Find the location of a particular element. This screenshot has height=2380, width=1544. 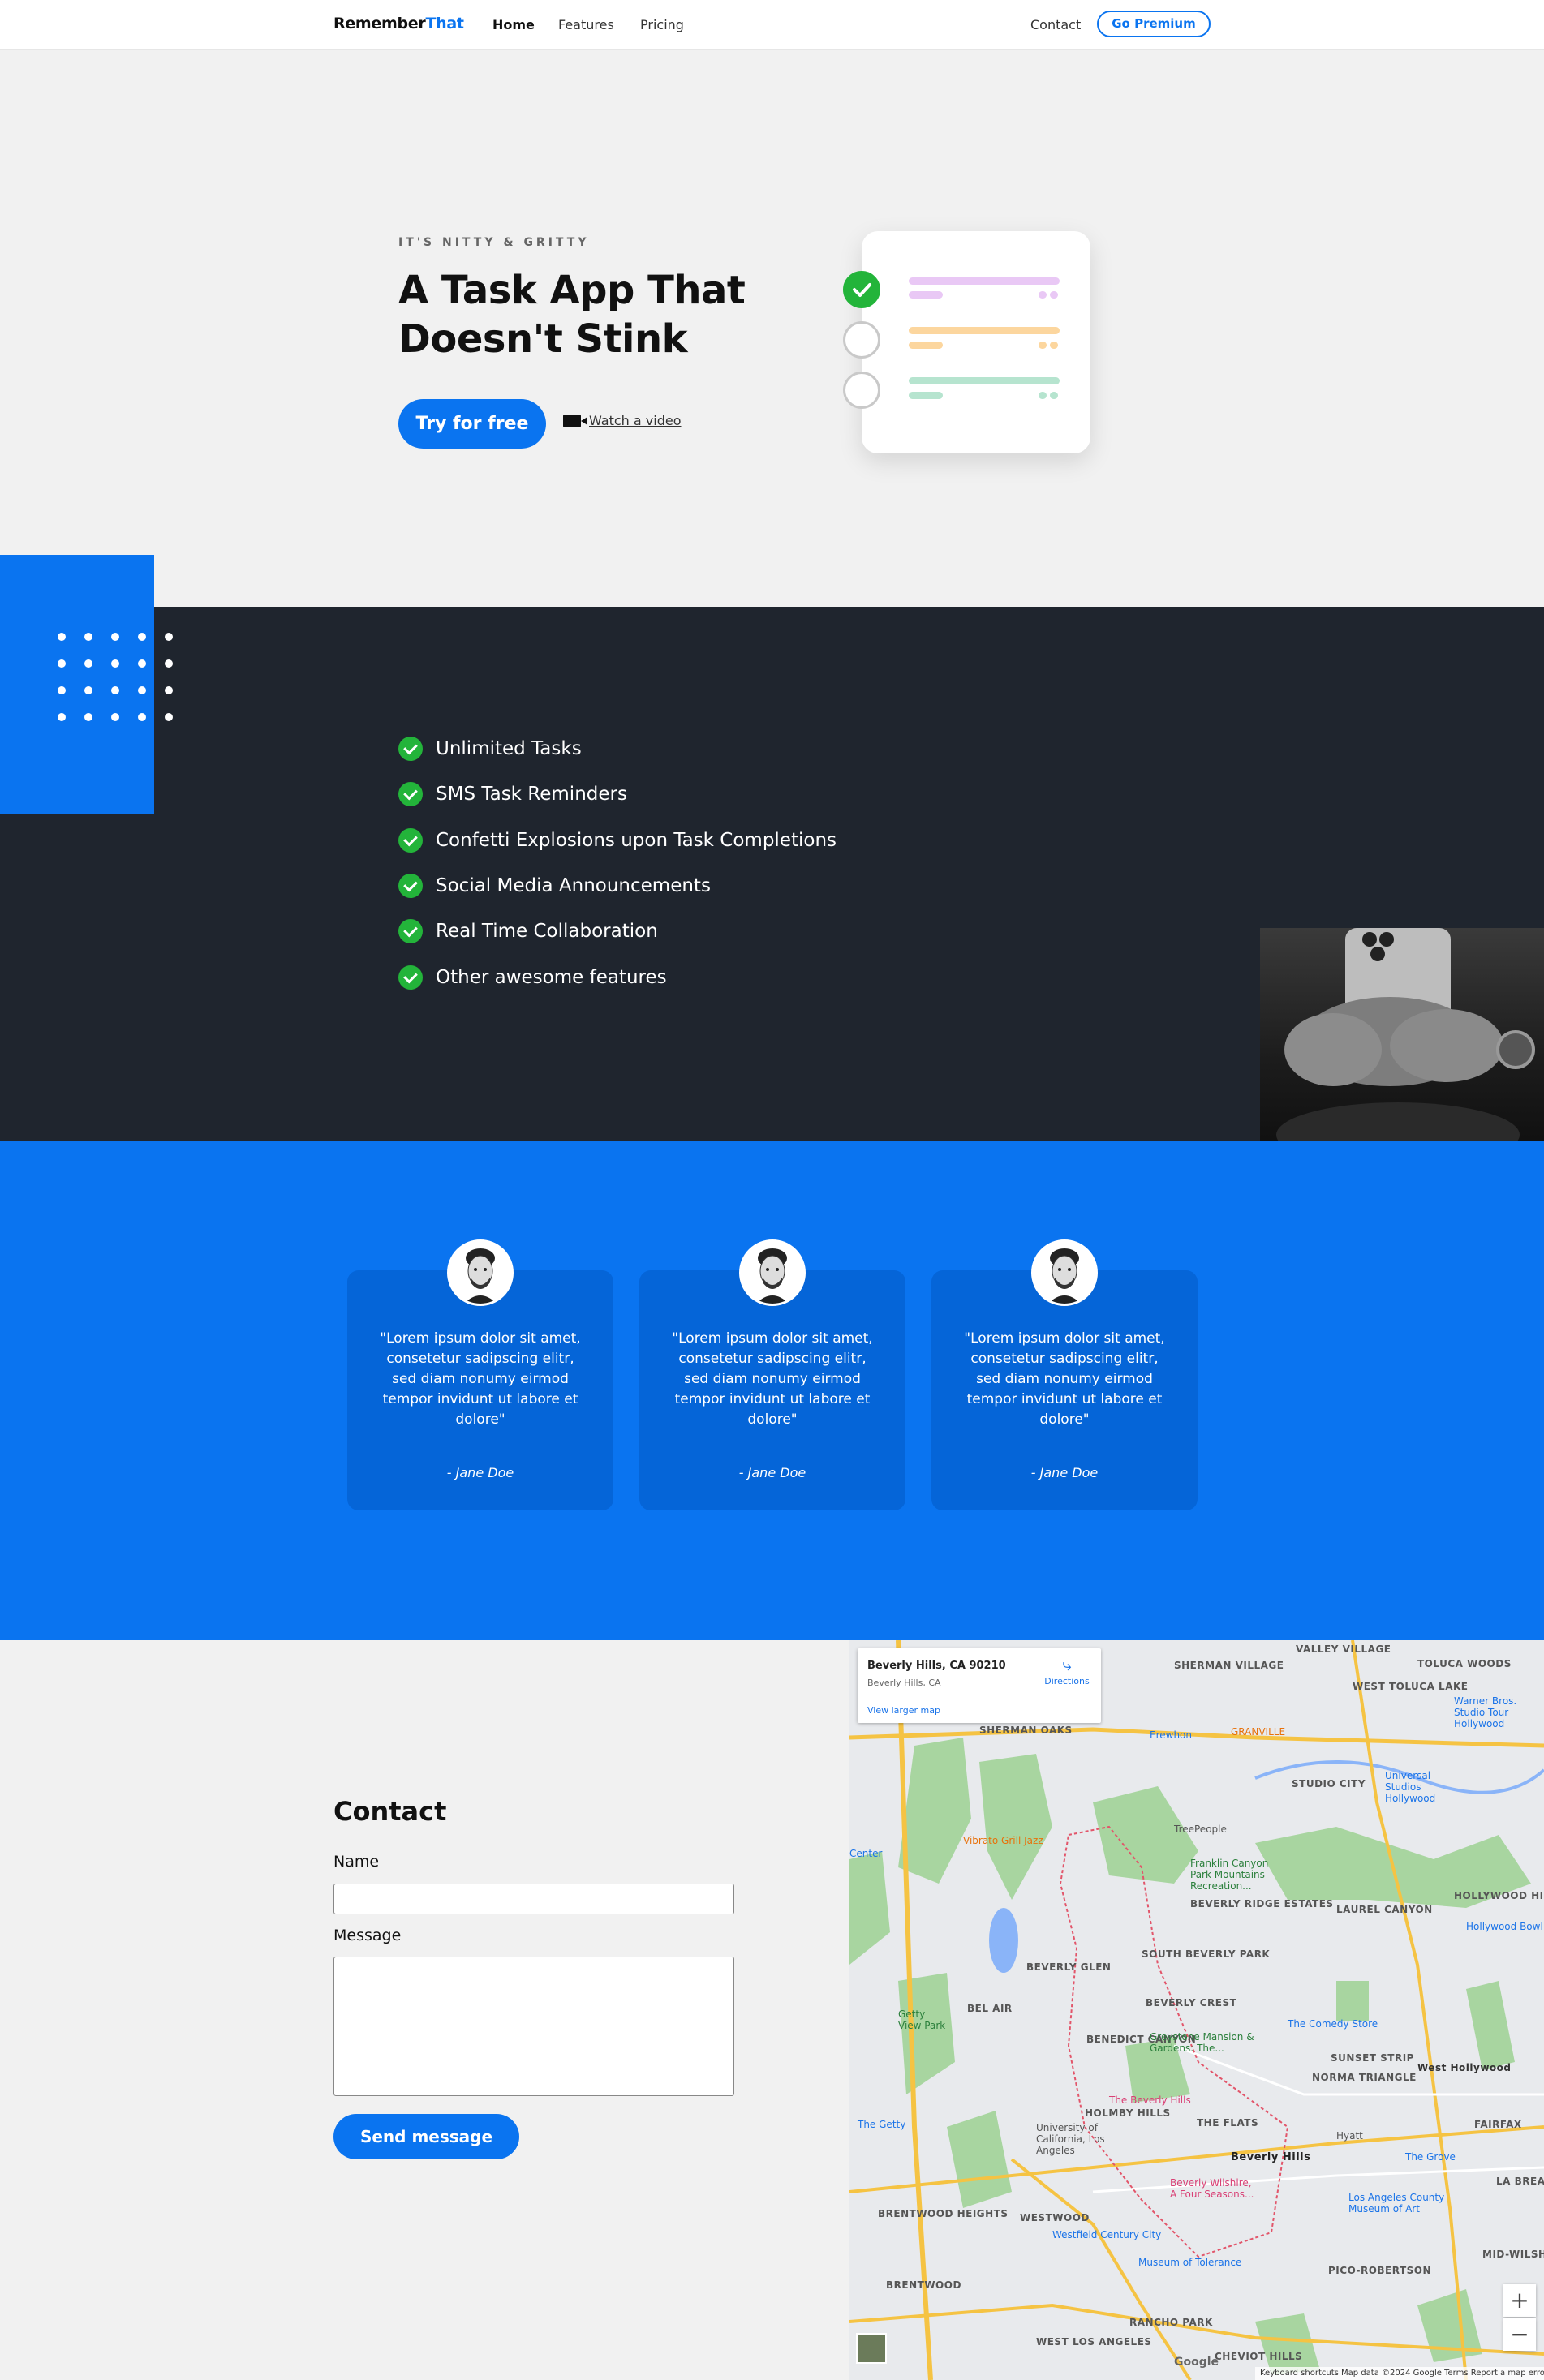

directions-button: ⤷ Directions is located at coordinates (1067, 1671).